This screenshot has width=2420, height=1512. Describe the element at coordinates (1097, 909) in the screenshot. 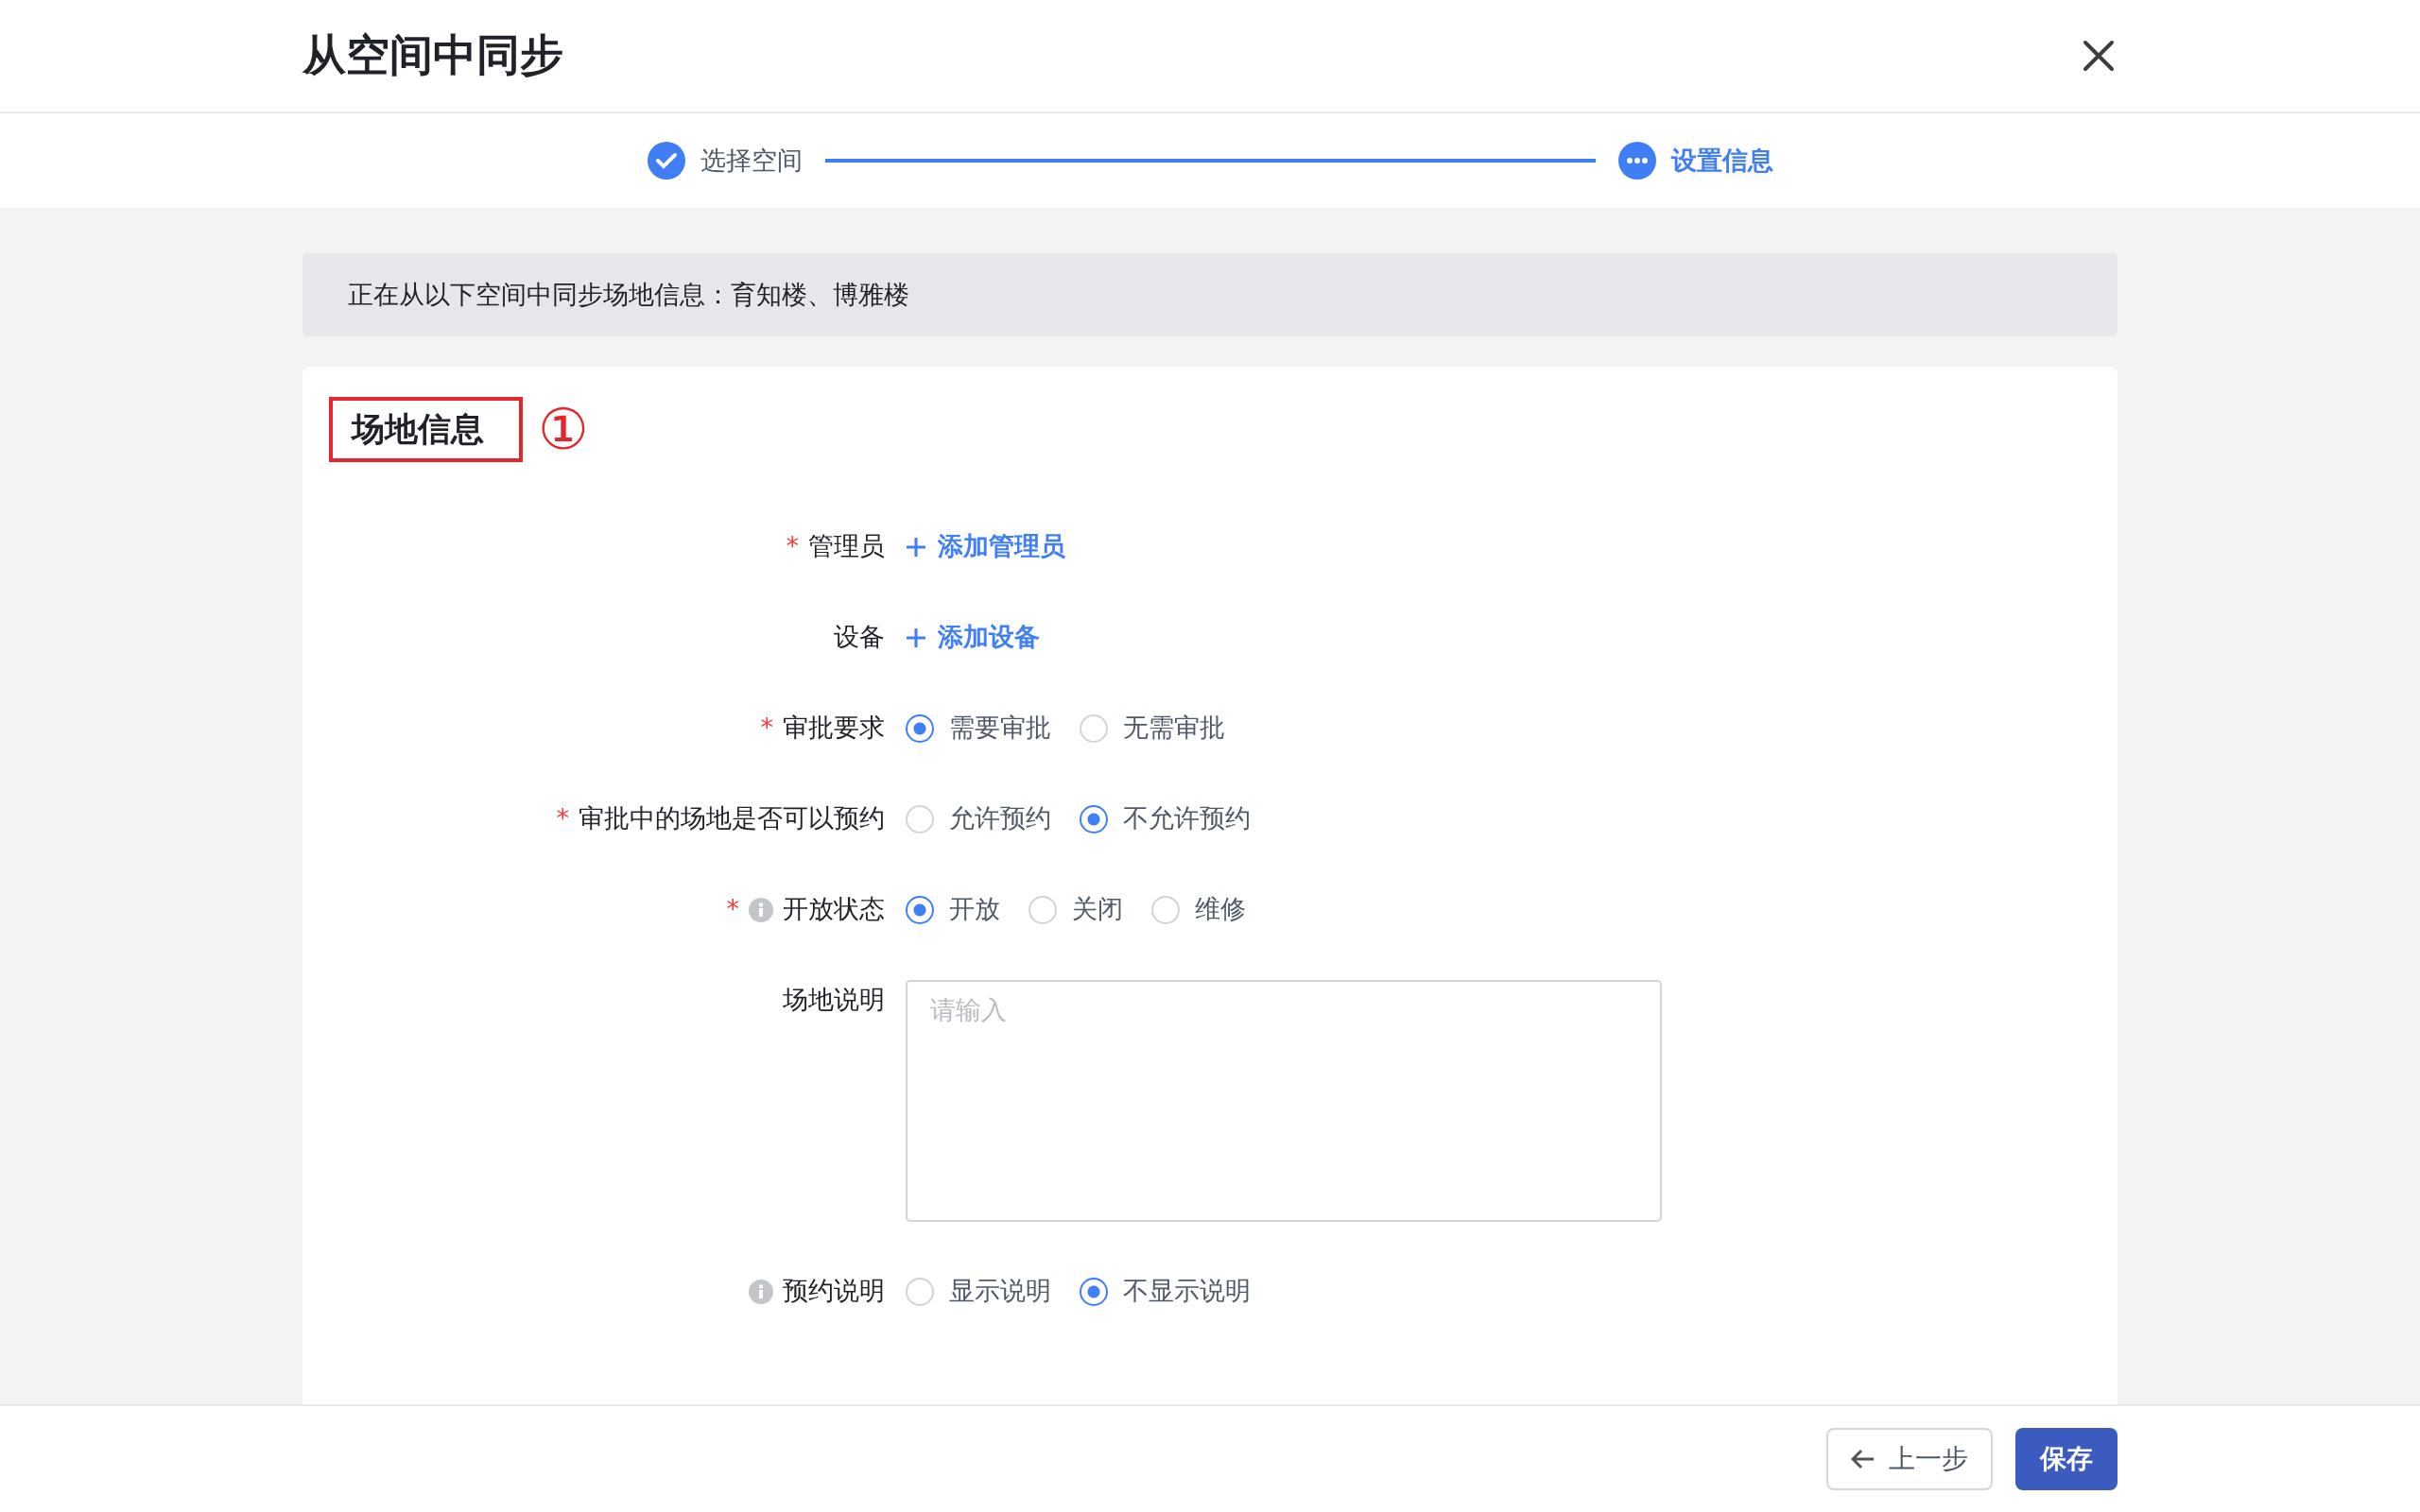

I see `option-label: 关闭` at that location.